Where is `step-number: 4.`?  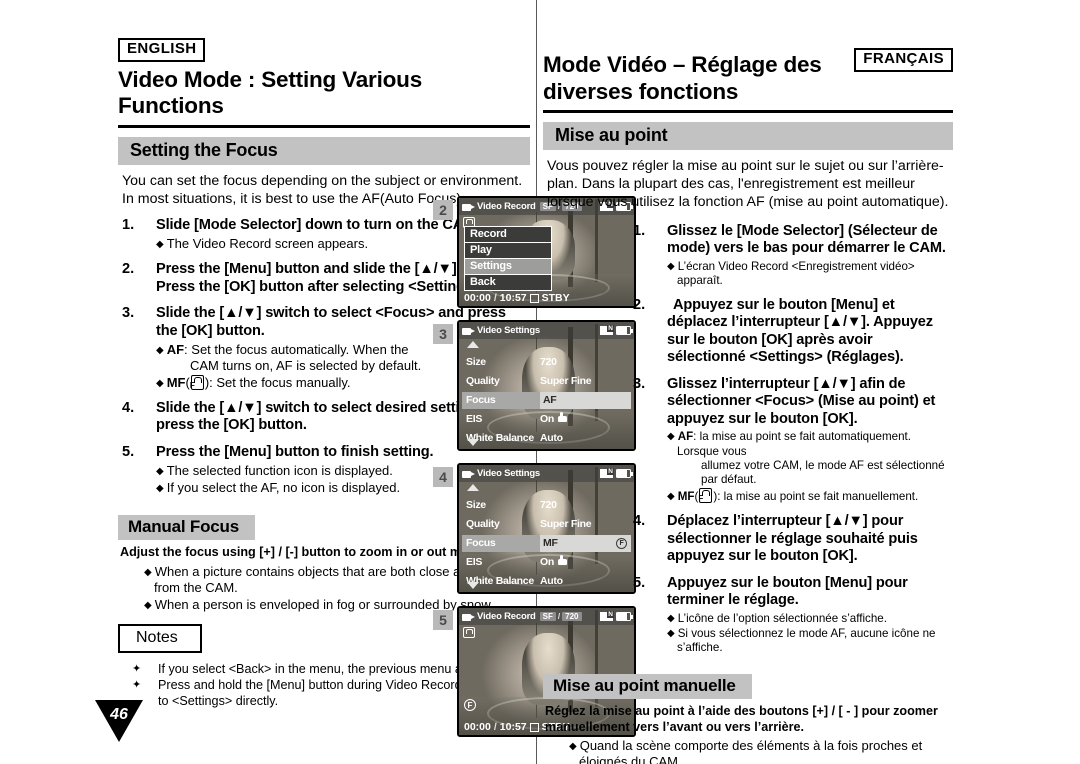 step-number: 4. is located at coordinates (639, 521).